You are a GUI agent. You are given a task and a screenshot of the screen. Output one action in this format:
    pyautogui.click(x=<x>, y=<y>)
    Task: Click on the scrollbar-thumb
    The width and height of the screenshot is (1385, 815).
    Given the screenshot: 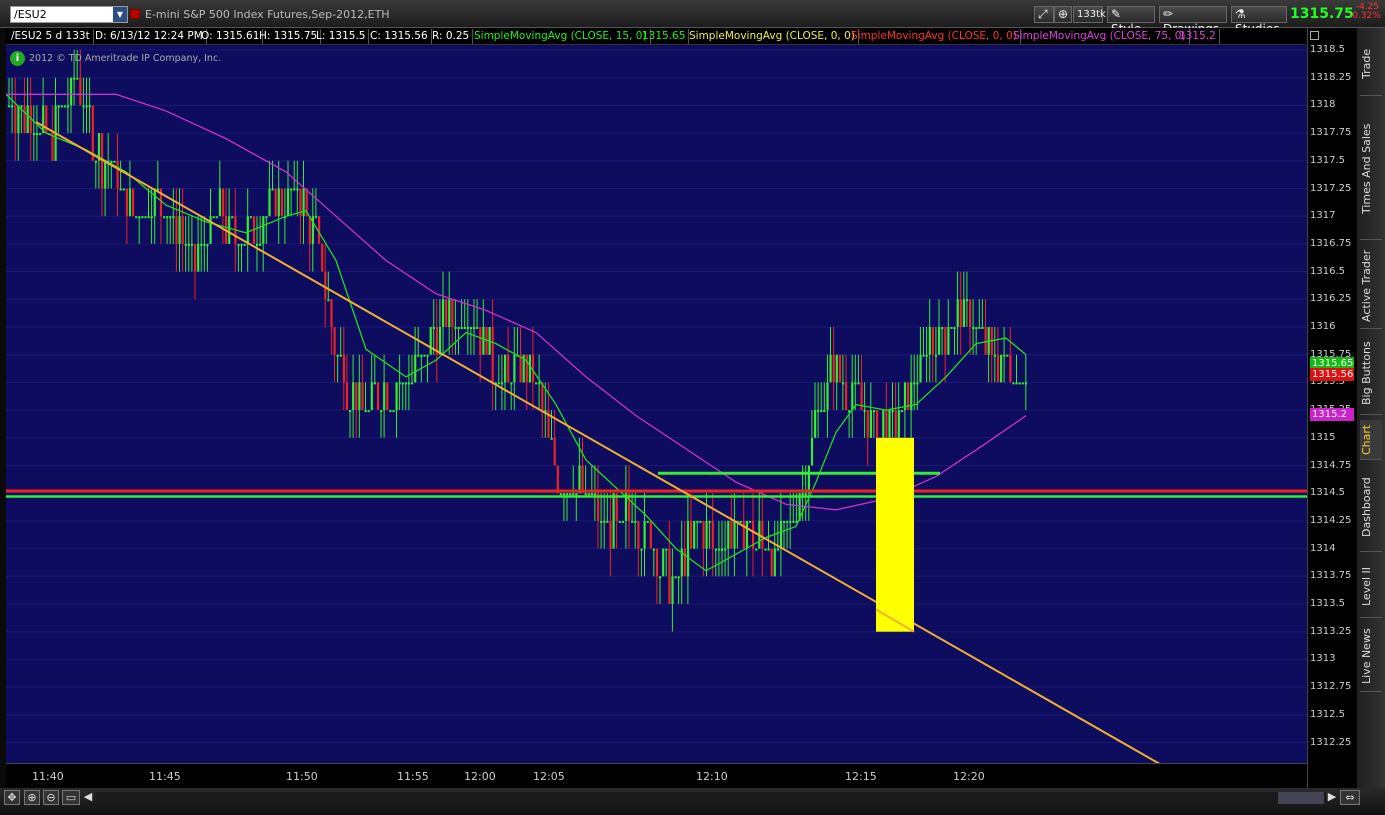 What is the action you would take?
    pyautogui.click(x=1301, y=798)
    